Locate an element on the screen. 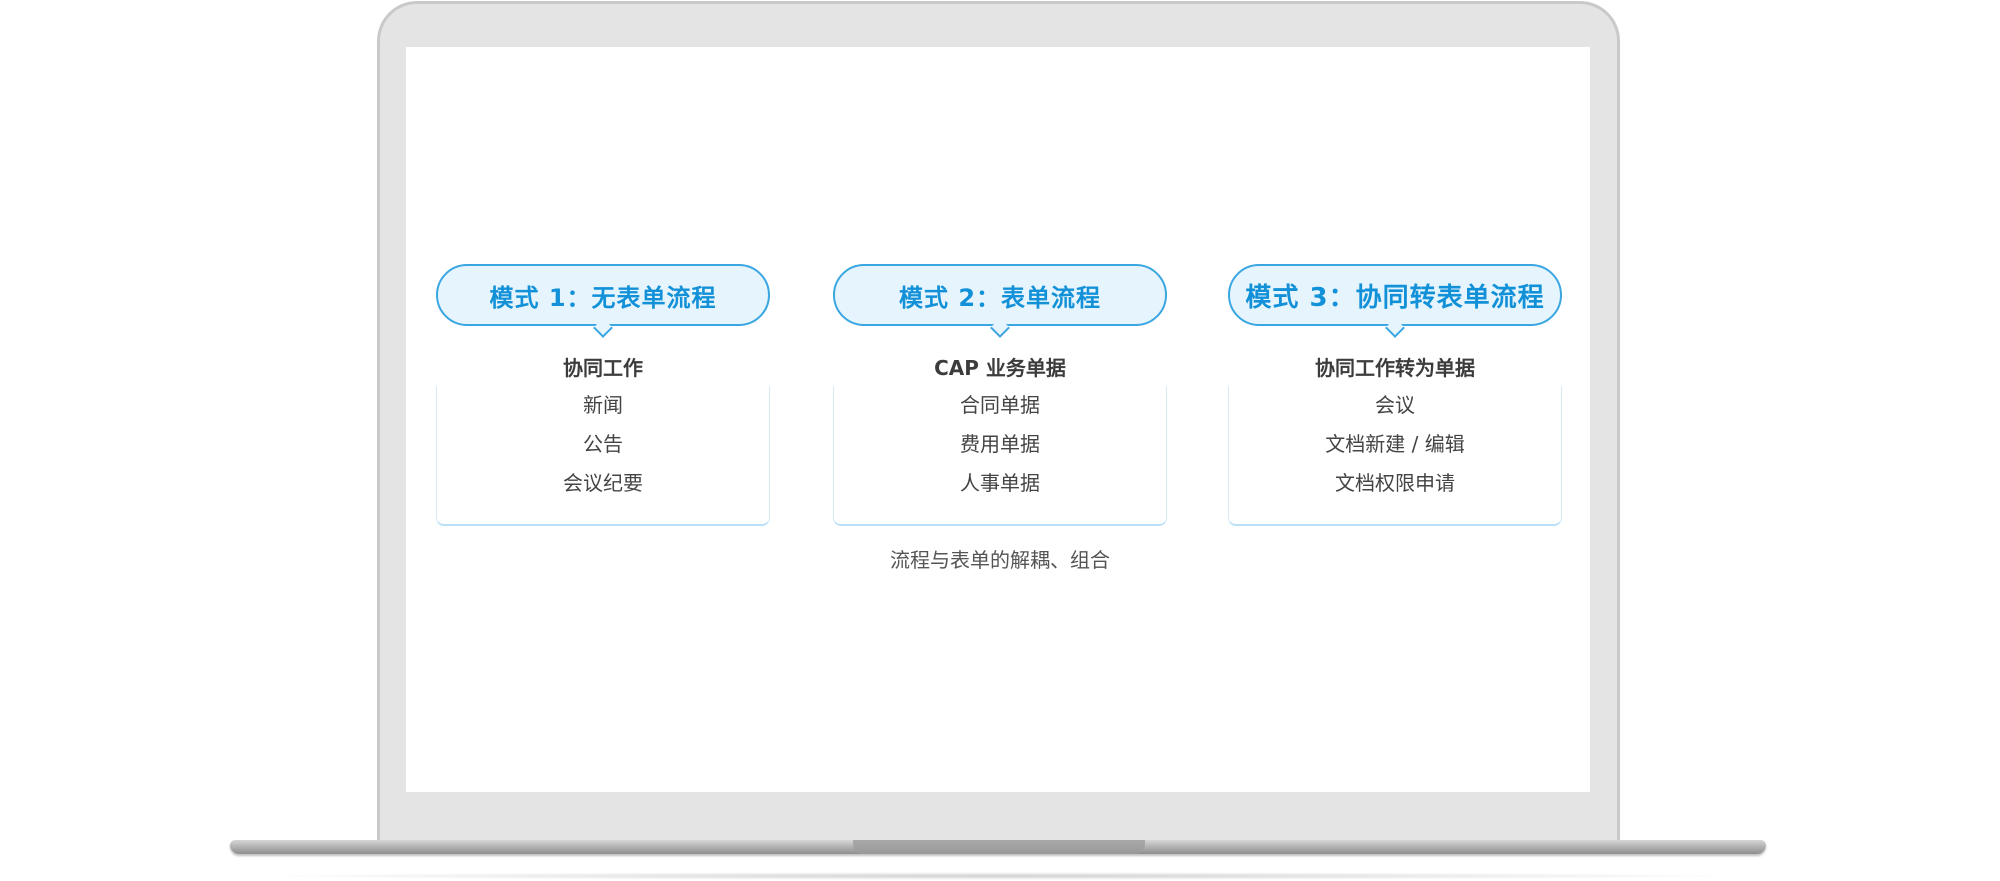 Image resolution: width=2000 pixels, height=881 pixels. list-item: 公告 is located at coordinates (603, 444).